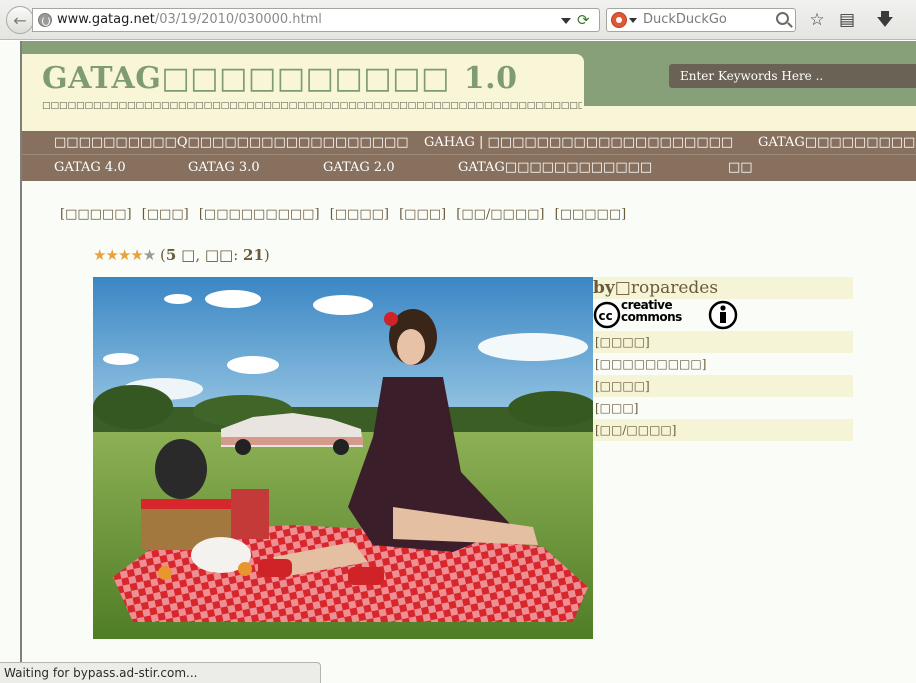 Image resolution: width=916 pixels, height=683 pixels. I want to click on hat, so click(181, 469).